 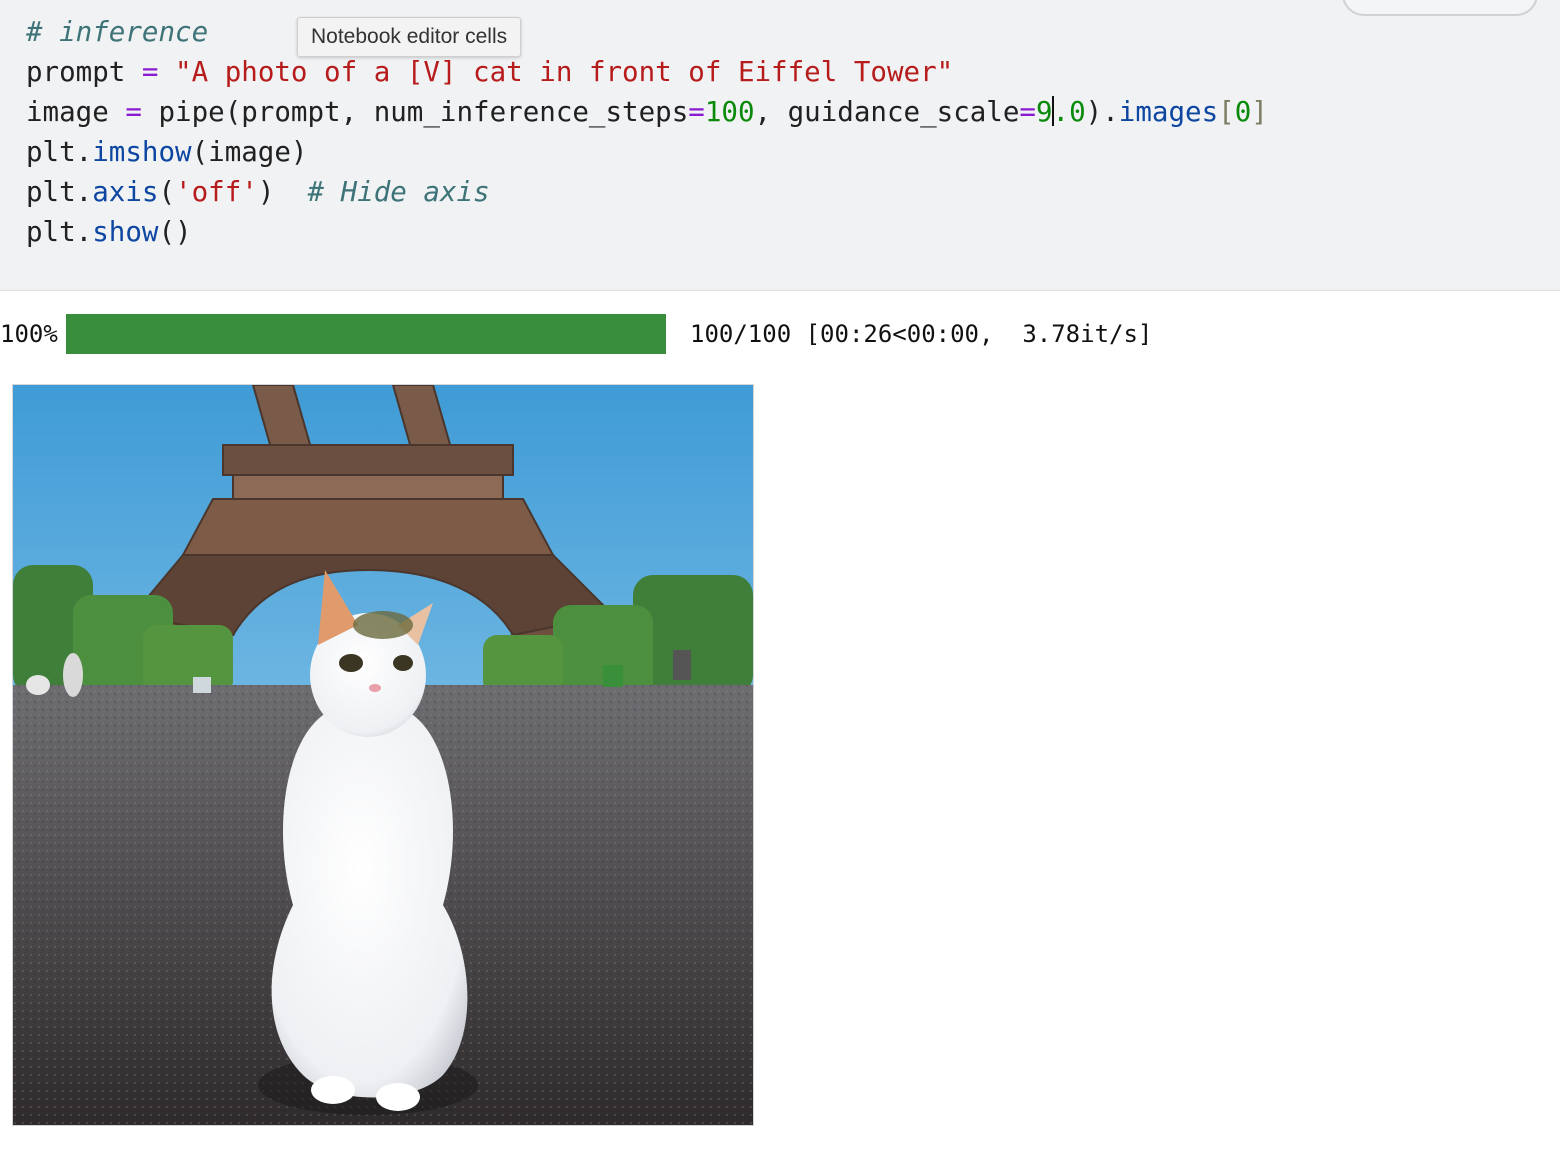 What do you see at coordinates (216, 192) in the screenshot?
I see `code-string: 'off'` at bounding box center [216, 192].